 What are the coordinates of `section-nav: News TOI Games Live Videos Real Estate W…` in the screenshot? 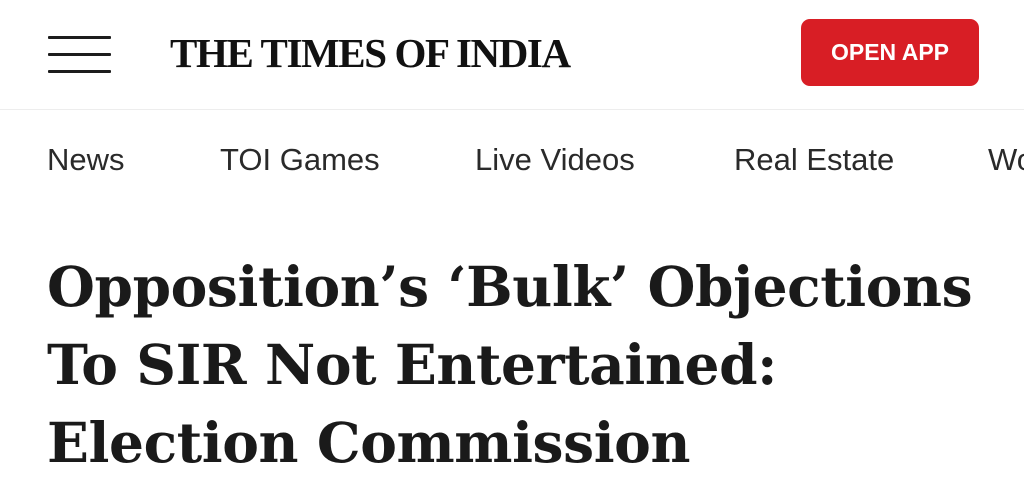 It's located at (512, 160).